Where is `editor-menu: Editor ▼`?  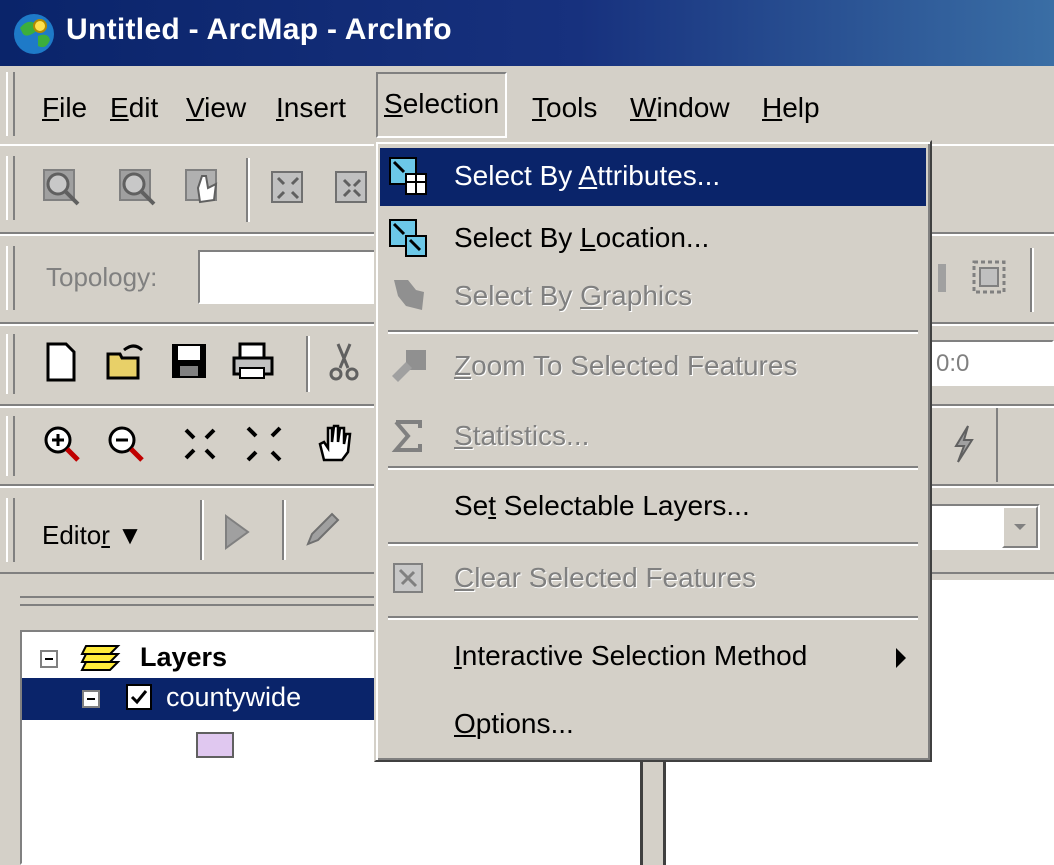 editor-menu: Editor ▼ is located at coordinates (92, 535).